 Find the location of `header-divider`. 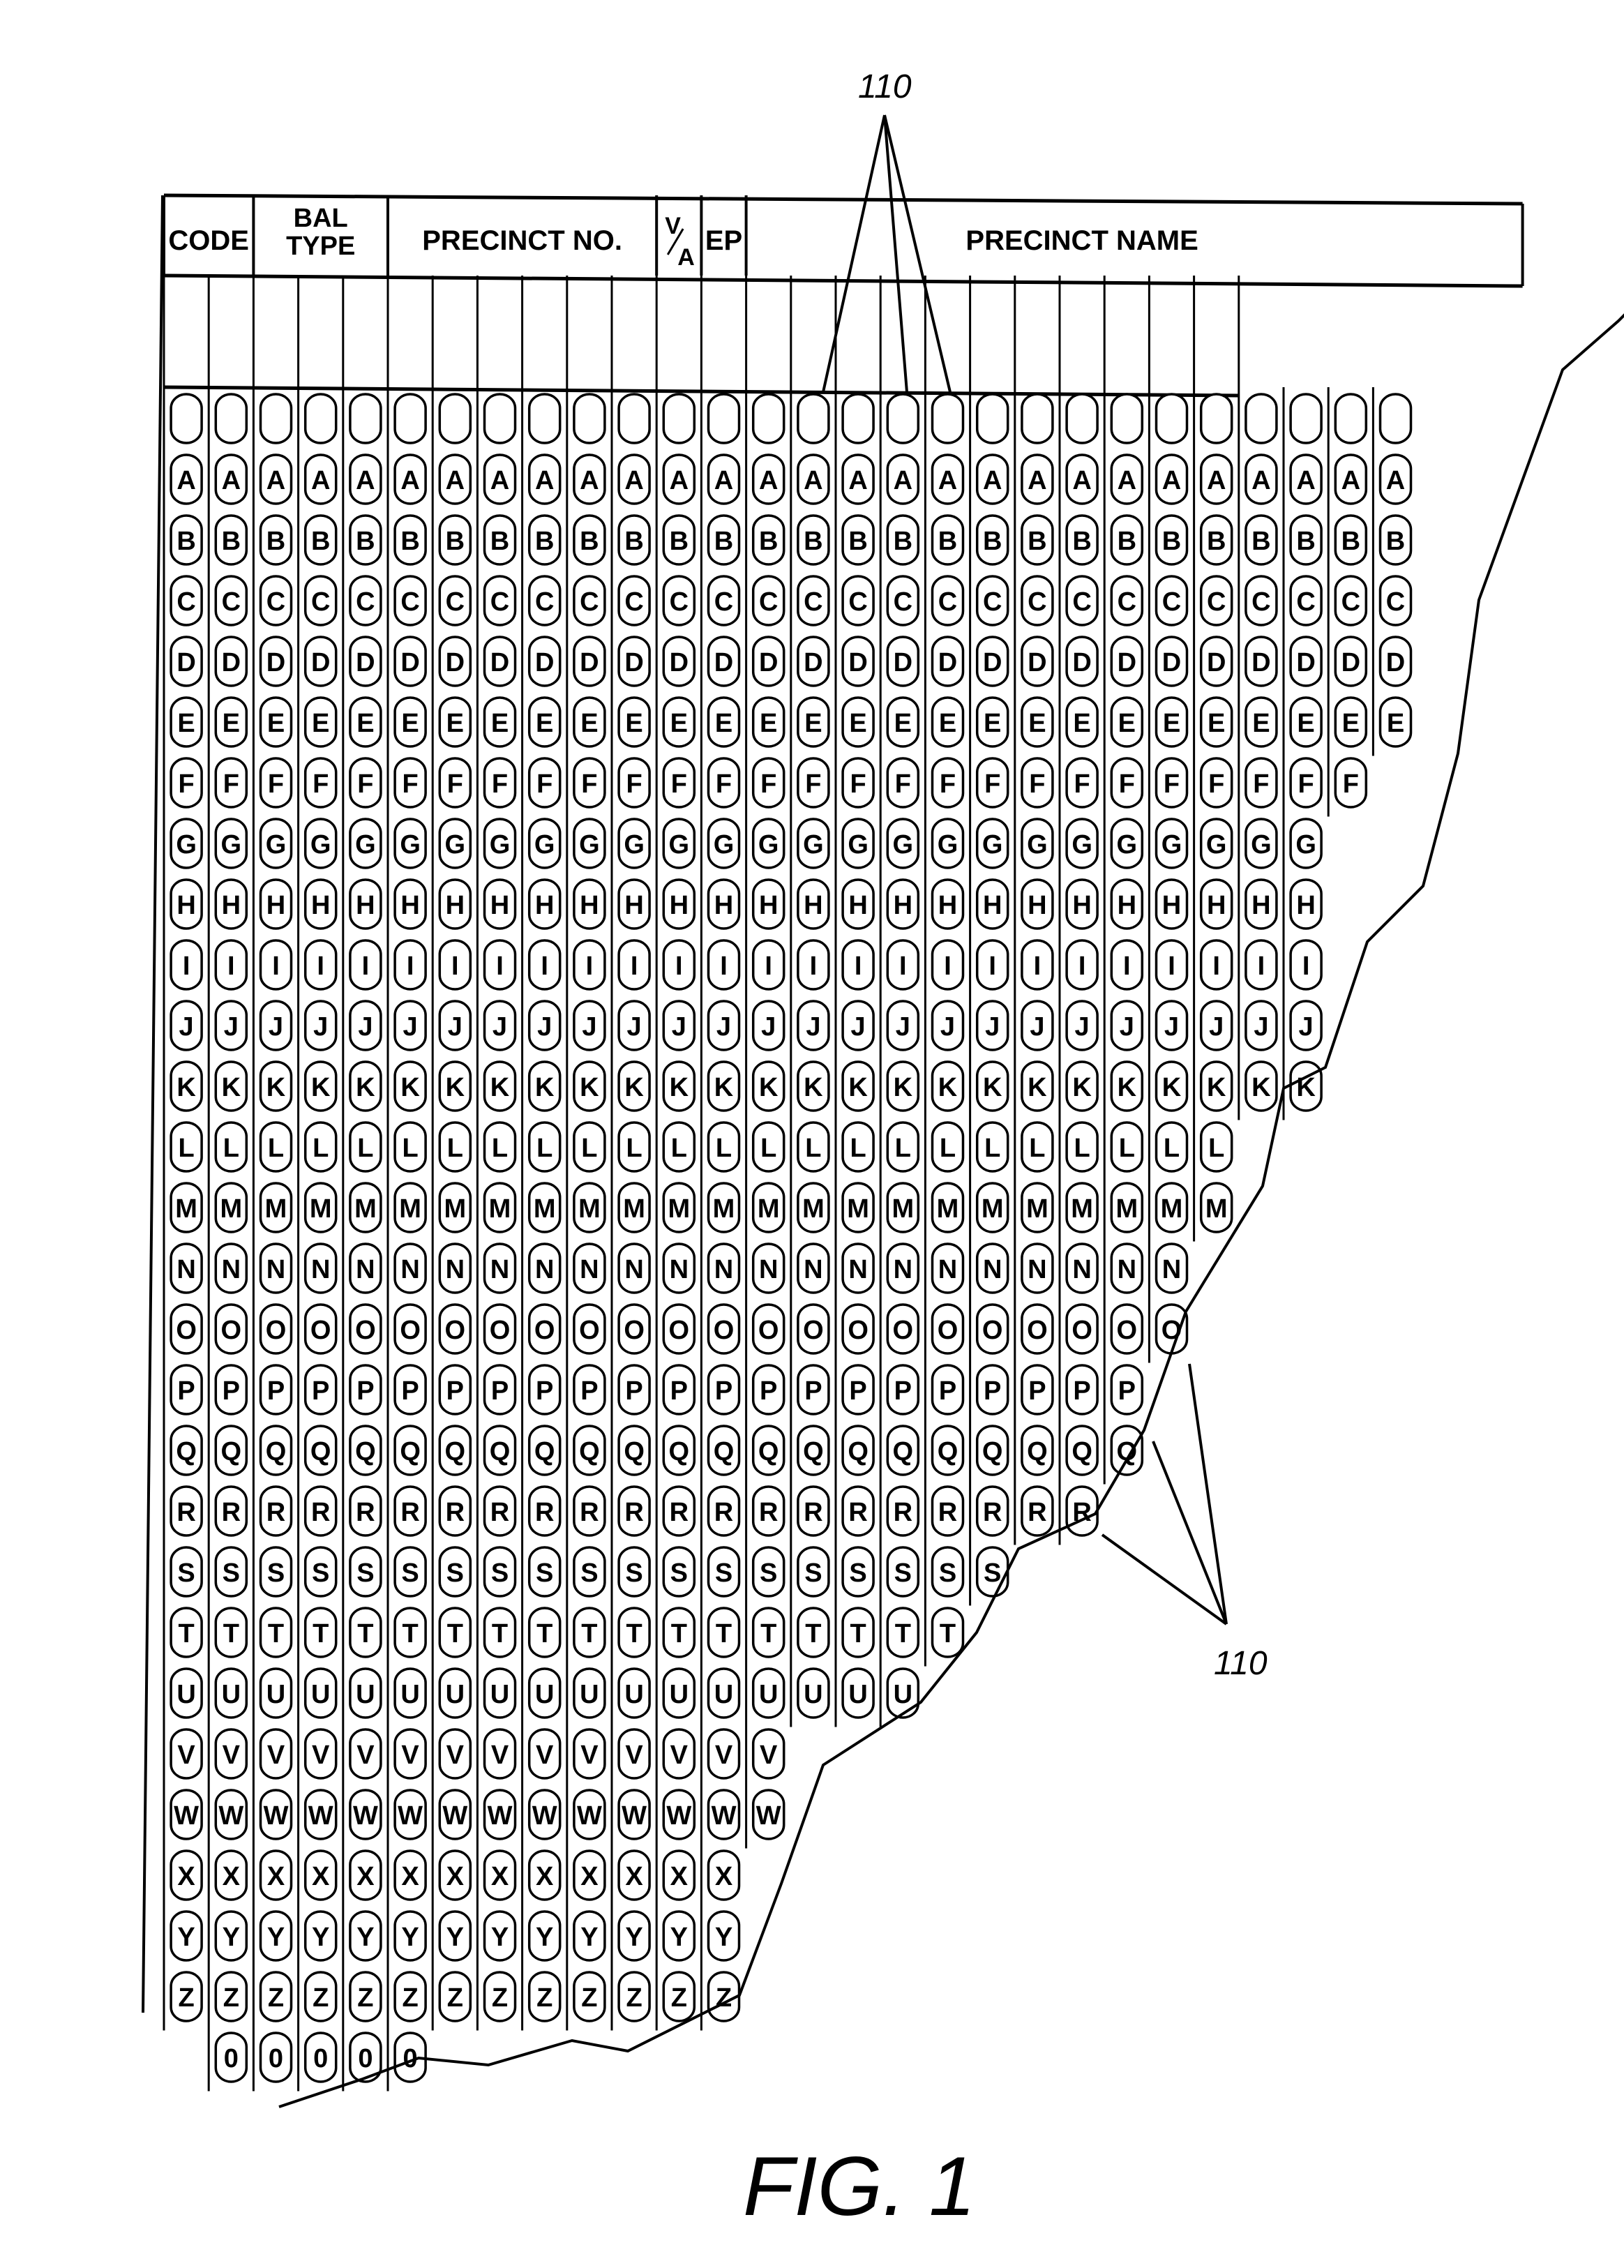

header-divider is located at coordinates (843, 280).